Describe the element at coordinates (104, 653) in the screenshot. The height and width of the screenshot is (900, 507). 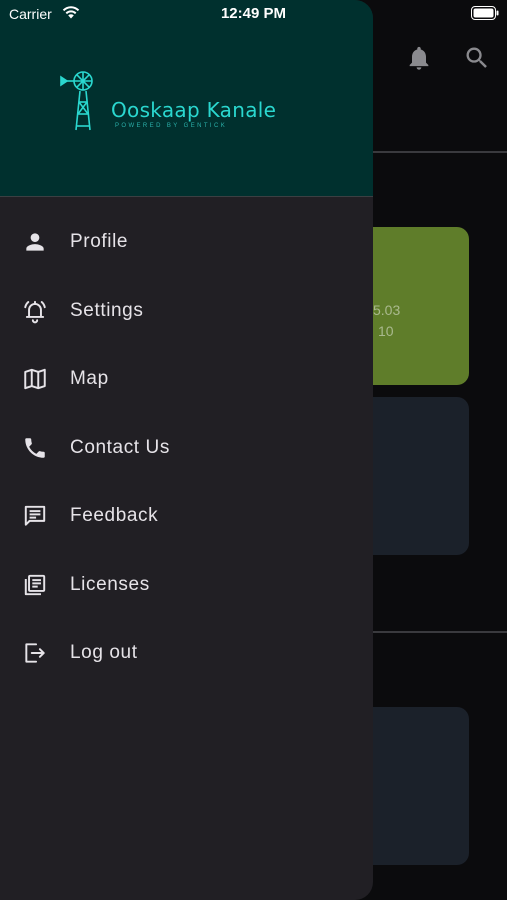
I see `menu-item-label: Log out` at that location.